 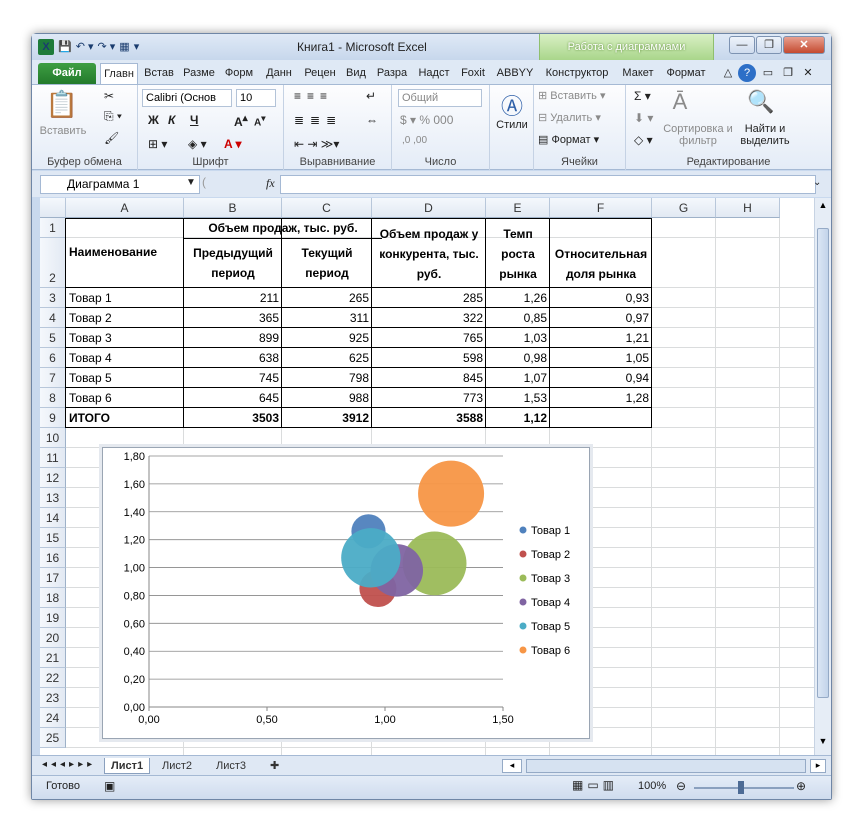 I want to click on tab-design: Конструктор, so click(x=577, y=73).